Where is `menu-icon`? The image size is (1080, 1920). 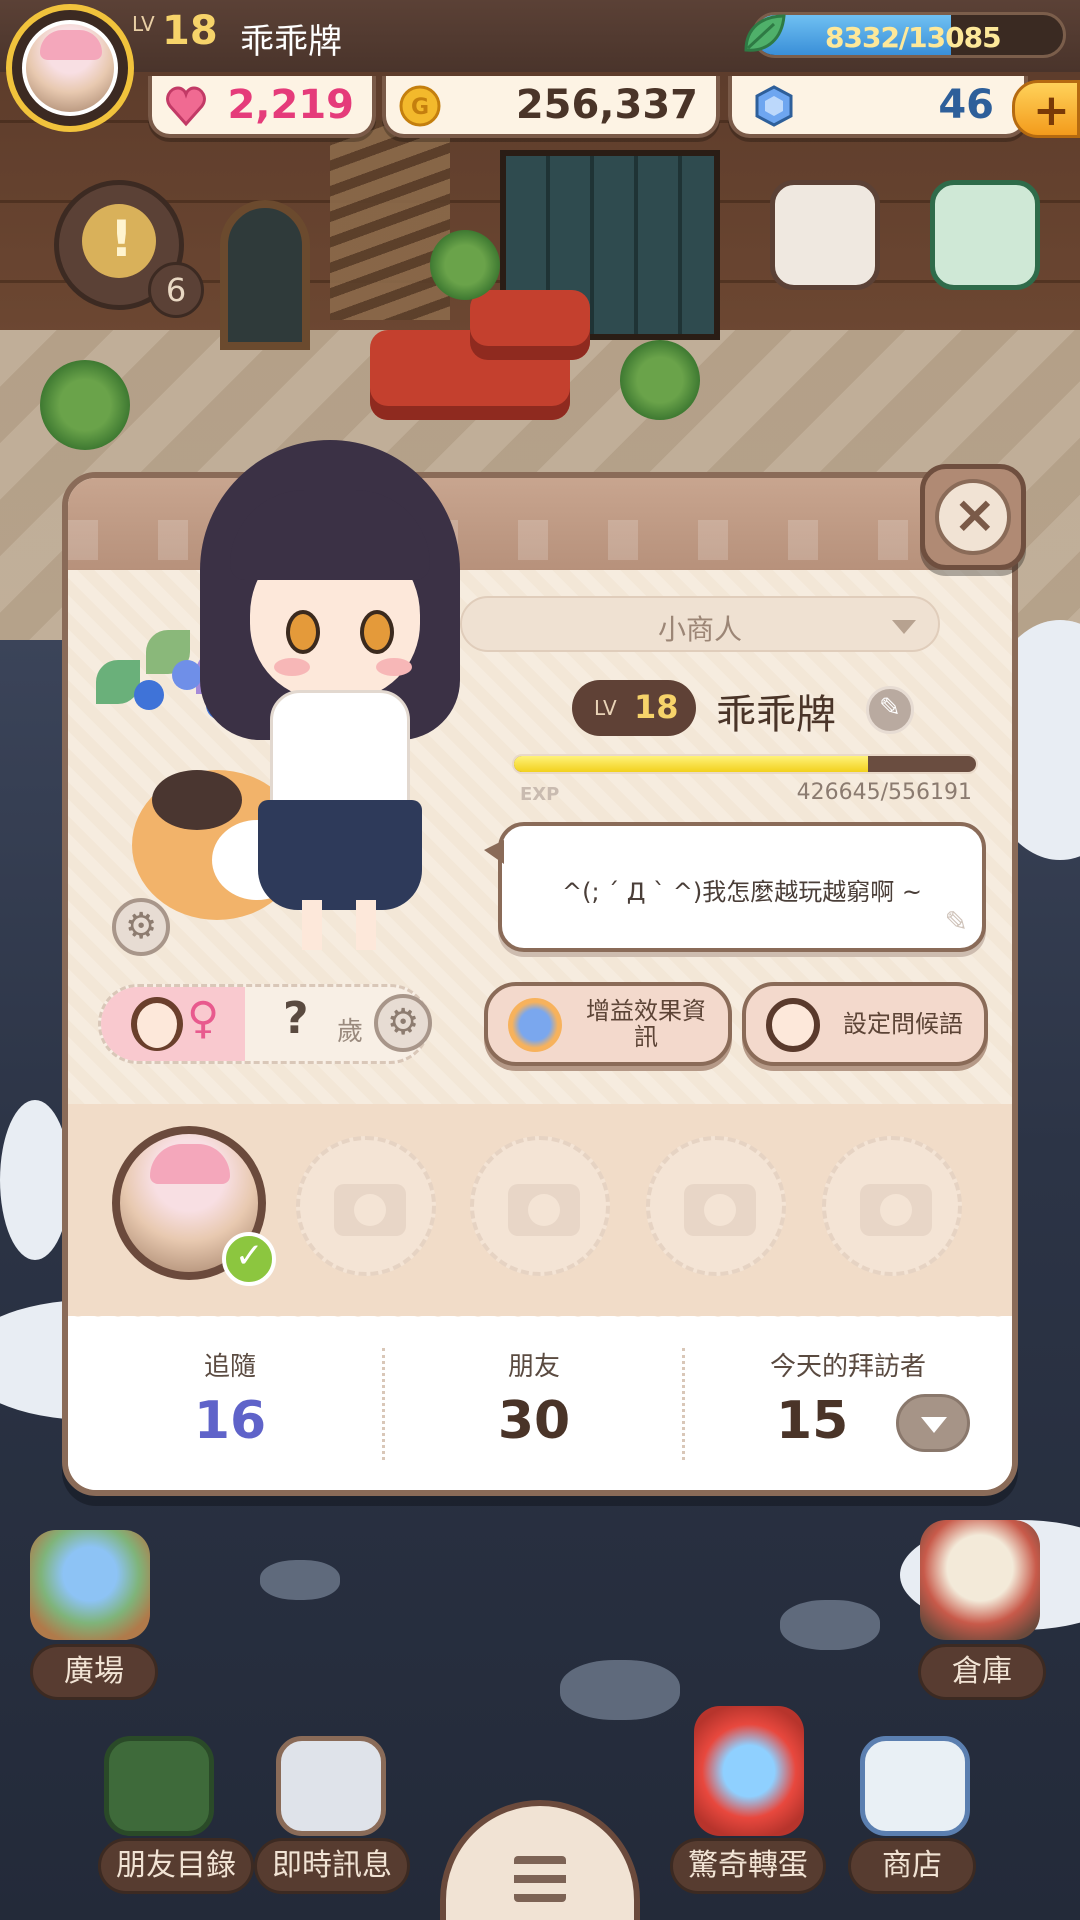
menu-icon is located at coordinates (540, 1879).